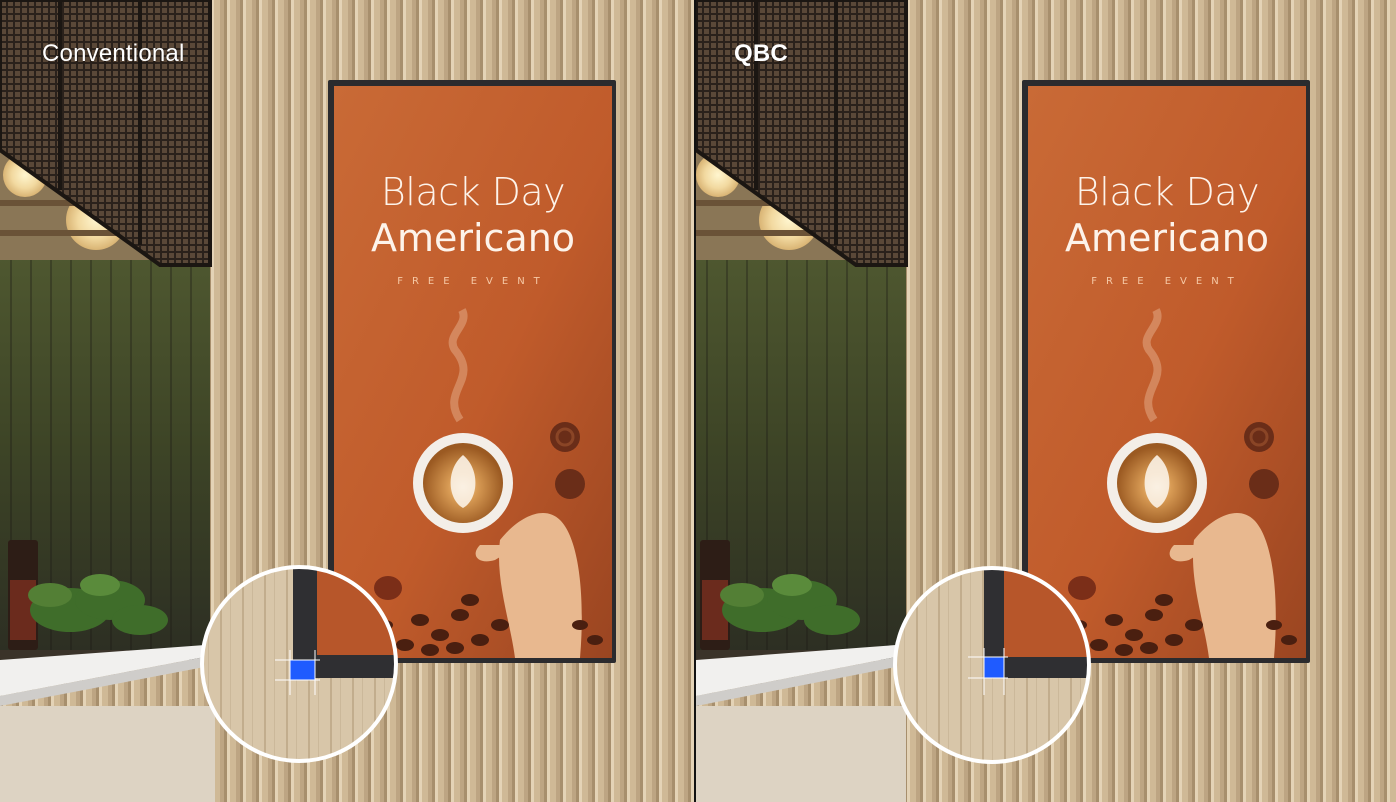 The height and width of the screenshot is (802, 1396). Describe the element at coordinates (113, 53) in the screenshot. I see `label-conventional: Conventional` at that location.